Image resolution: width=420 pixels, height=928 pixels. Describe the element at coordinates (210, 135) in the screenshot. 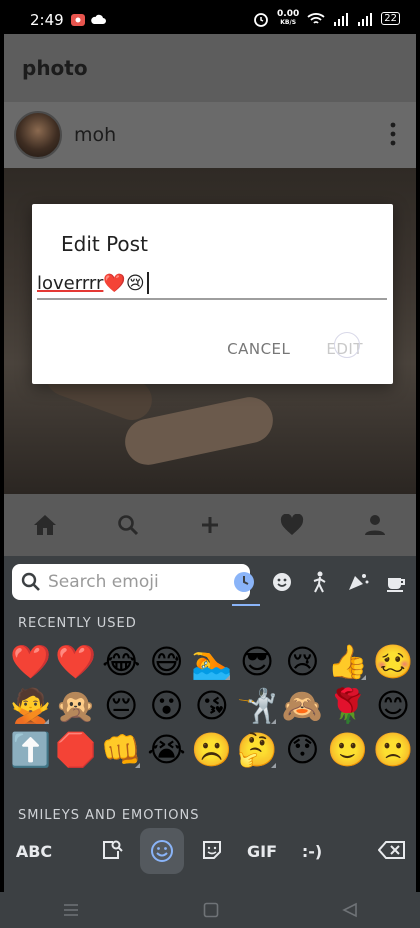

I see `post-header: moh` at that location.